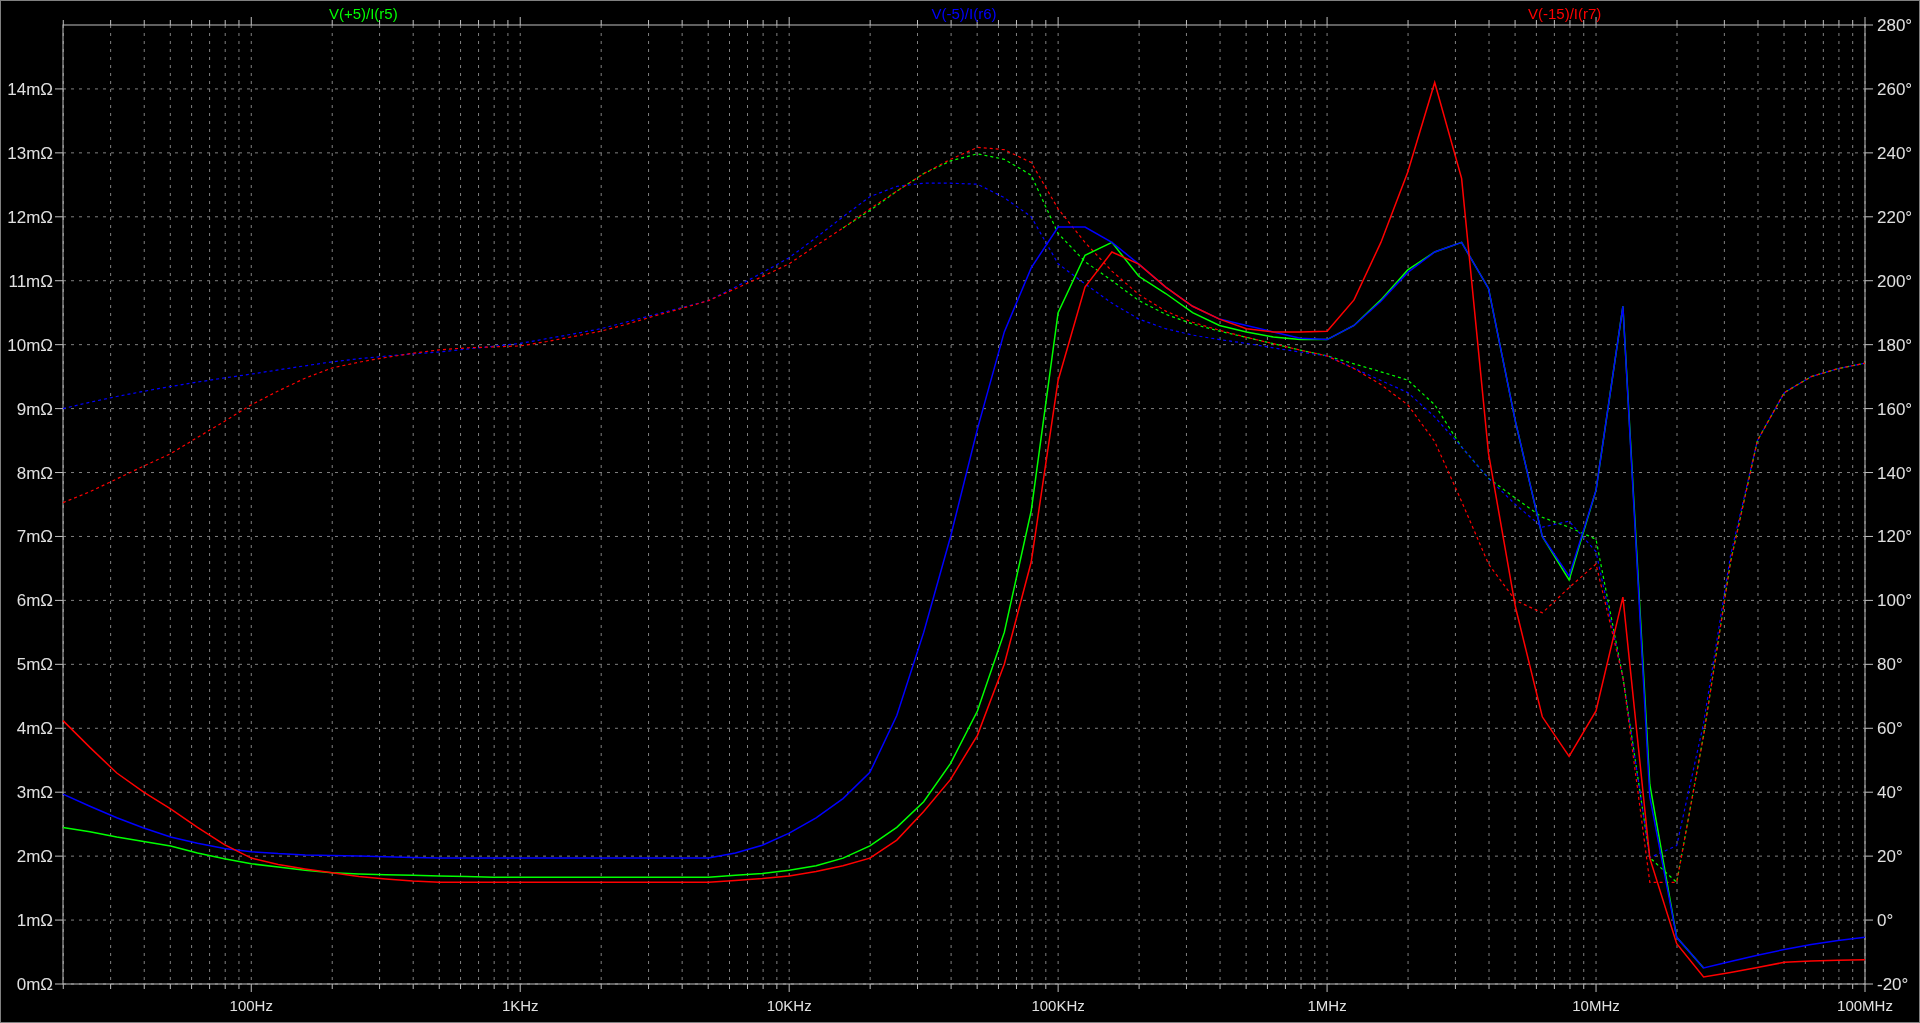  What do you see at coordinates (1893, 984) in the screenshot?
I see `axis-tick-label: -20°` at bounding box center [1893, 984].